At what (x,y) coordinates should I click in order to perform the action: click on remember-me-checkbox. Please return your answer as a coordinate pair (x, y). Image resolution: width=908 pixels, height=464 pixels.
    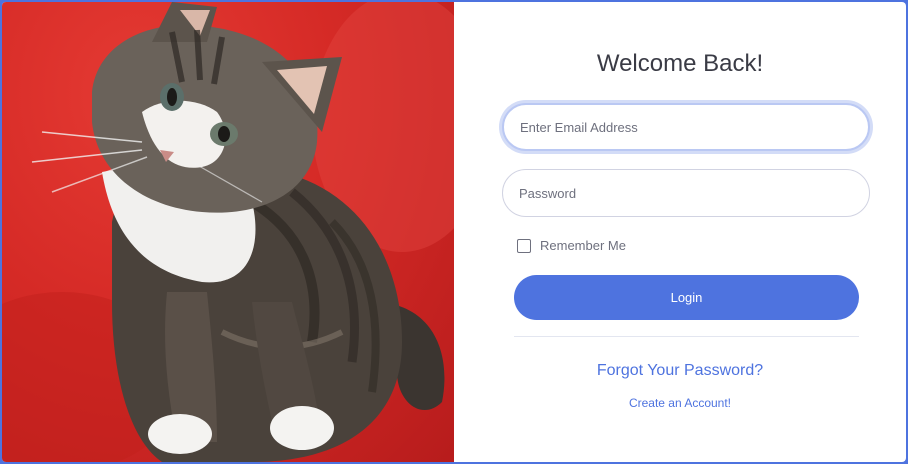
    Looking at the image, I should click on (524, 245).